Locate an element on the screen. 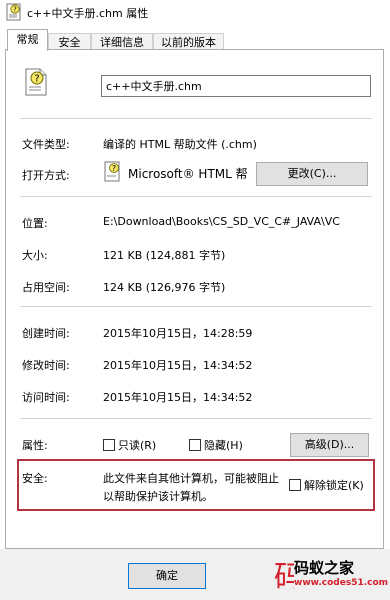 This screenshot has width=390, height=600. hidden-checkbox is located at coordinates (195, 445).